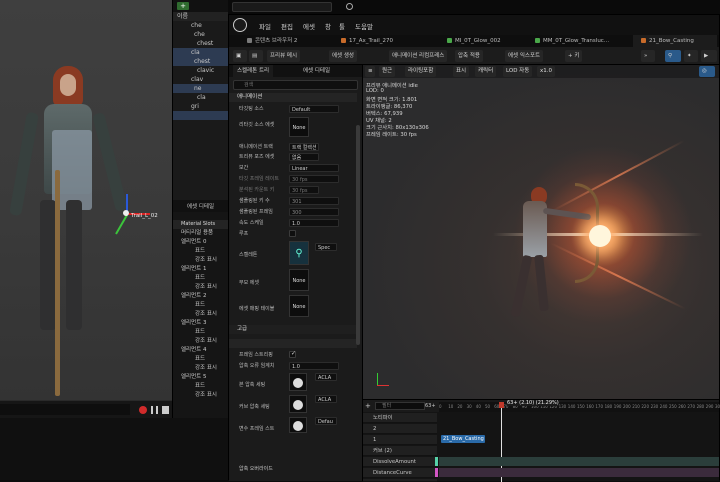  Describe the element at coordinates (304, 157) in the screenshot. I see `preview-pose-dropdown: 없음` at that location.